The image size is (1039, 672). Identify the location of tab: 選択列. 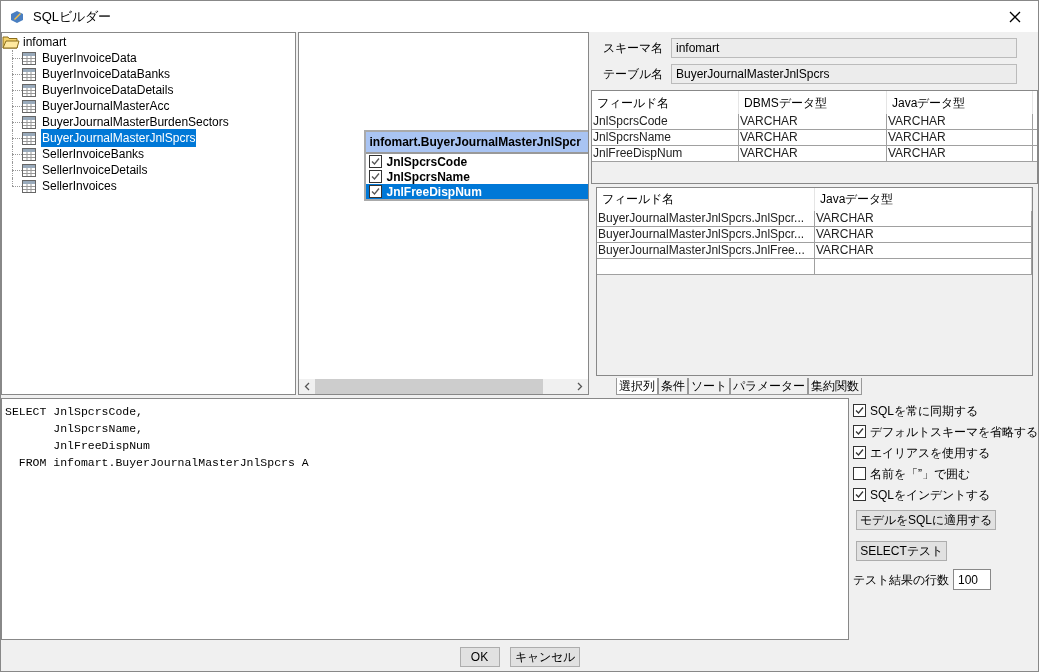
(637, 386).